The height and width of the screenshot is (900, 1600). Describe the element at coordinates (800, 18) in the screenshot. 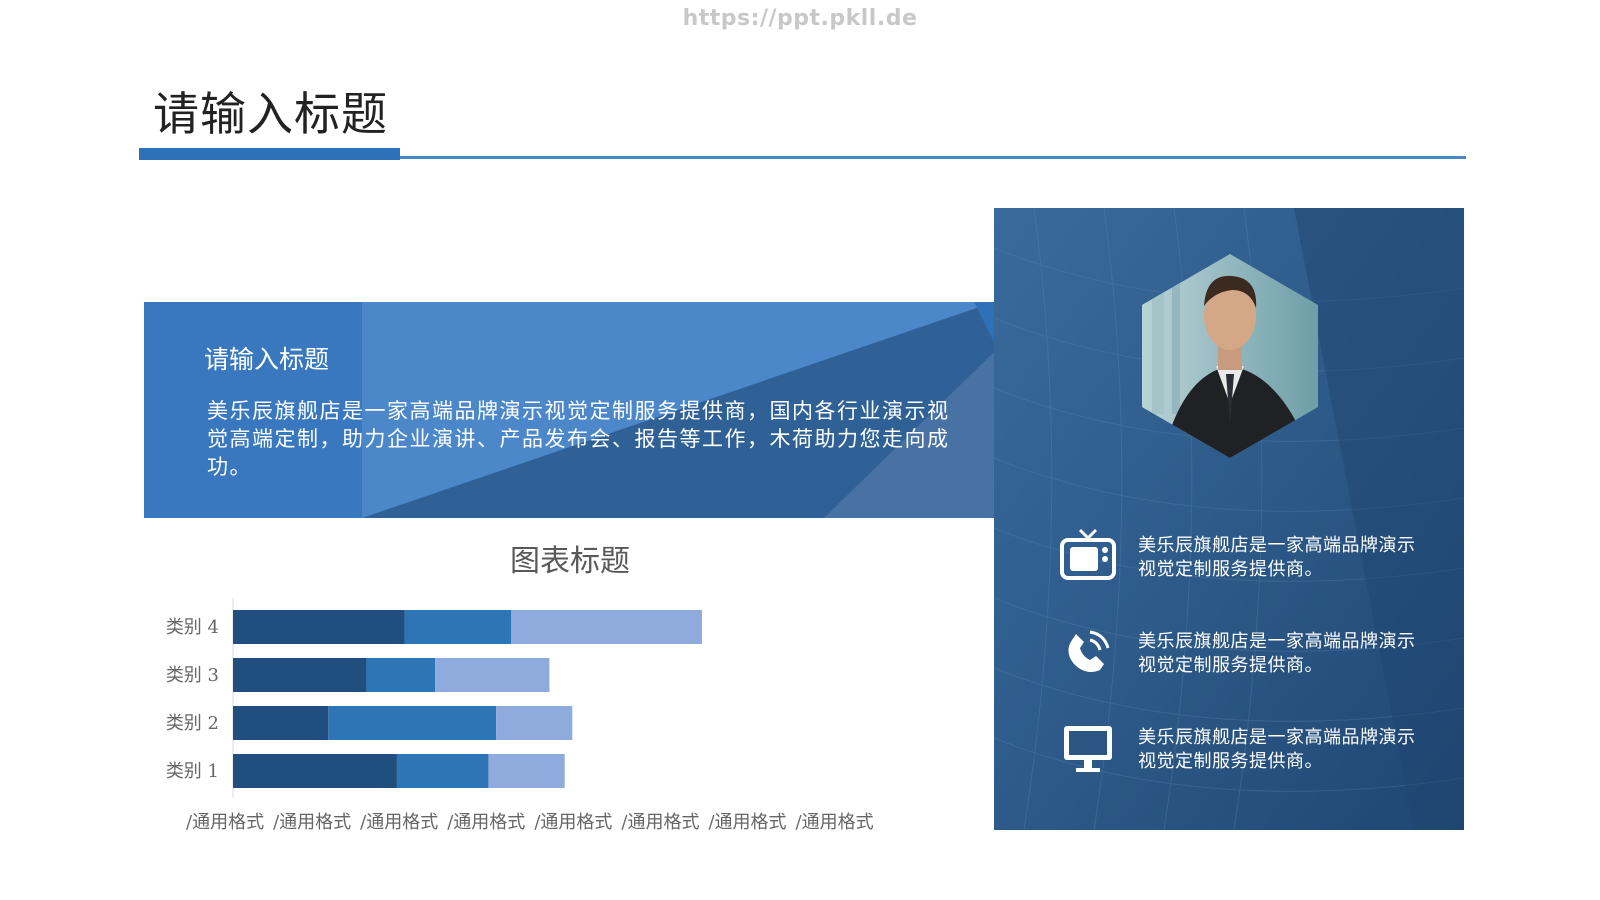

I see `watermark: https://ppt.pkll.de` at that location.